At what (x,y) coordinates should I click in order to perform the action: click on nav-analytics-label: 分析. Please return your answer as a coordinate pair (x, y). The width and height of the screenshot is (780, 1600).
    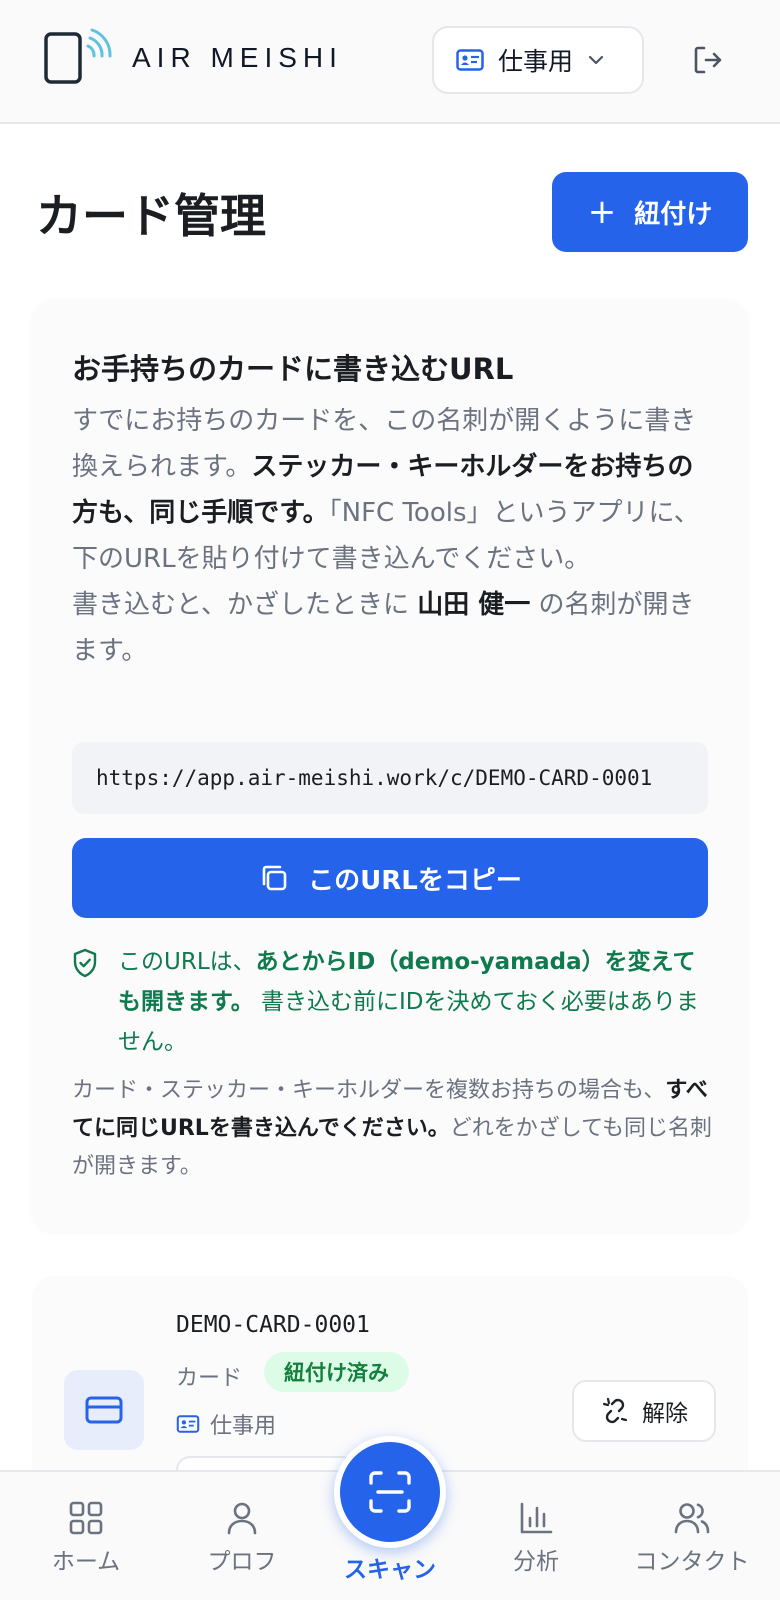
    Looking at the image, I should click on (536, 1562).